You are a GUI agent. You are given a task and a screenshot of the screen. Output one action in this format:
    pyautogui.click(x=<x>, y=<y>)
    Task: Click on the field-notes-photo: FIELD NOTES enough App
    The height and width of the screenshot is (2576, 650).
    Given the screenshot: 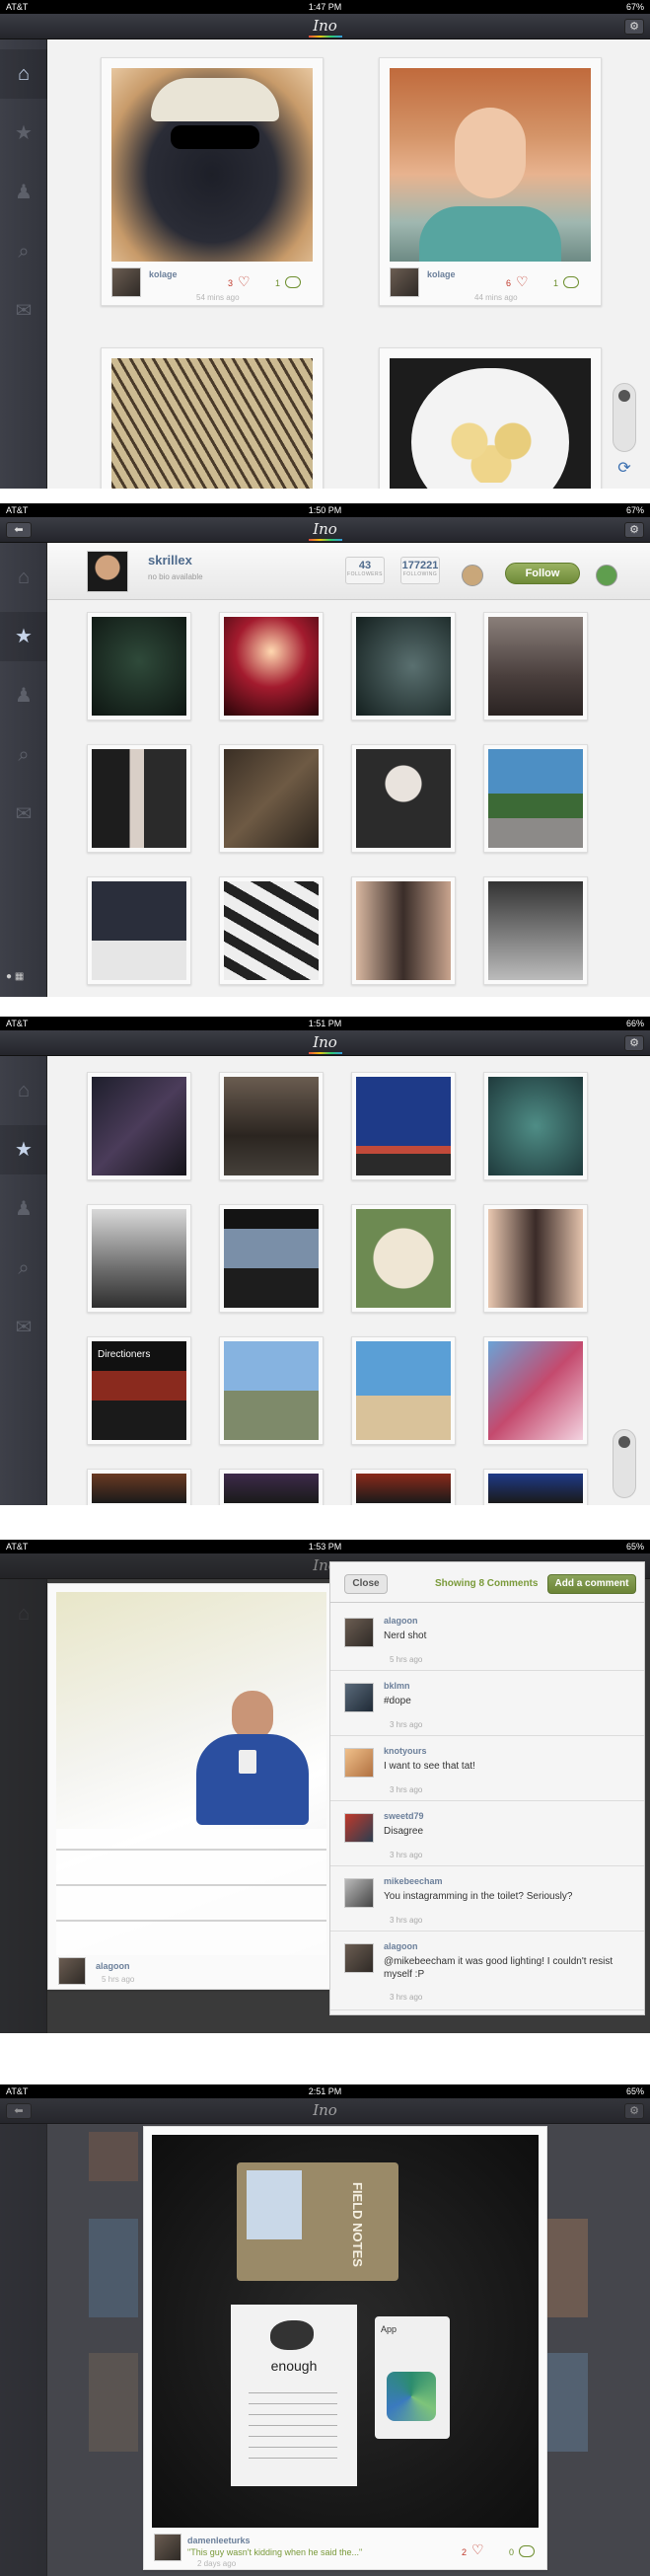 What is the action you would take?
    pyautogui.click(x=345, y=2331)
    